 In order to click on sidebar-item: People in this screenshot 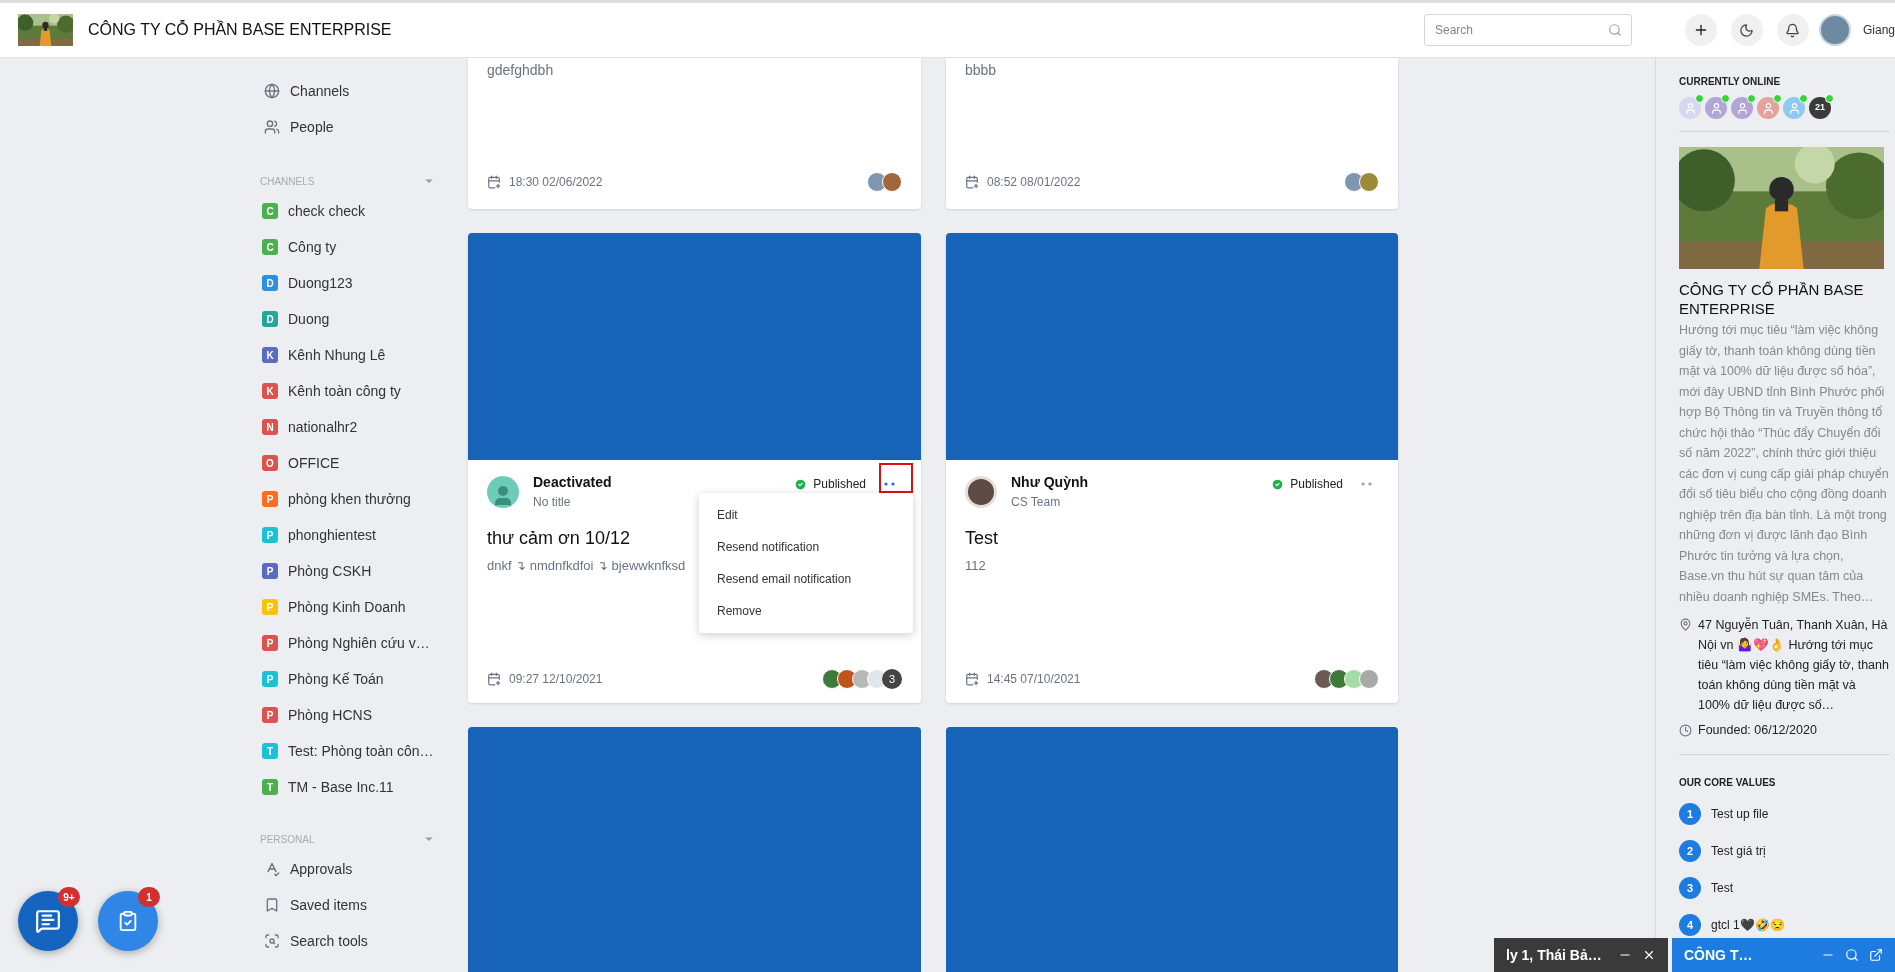, I will do `click(299, 127)`.